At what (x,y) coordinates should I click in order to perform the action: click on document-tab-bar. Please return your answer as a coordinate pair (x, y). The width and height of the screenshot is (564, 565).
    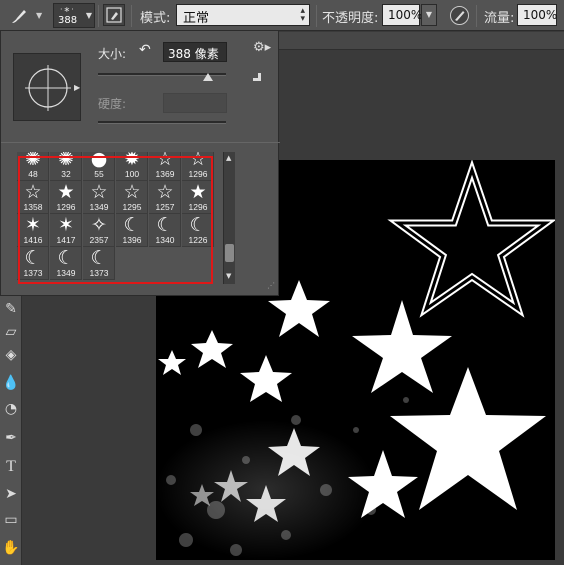
    Looking at the image, I should click on (421, 41).